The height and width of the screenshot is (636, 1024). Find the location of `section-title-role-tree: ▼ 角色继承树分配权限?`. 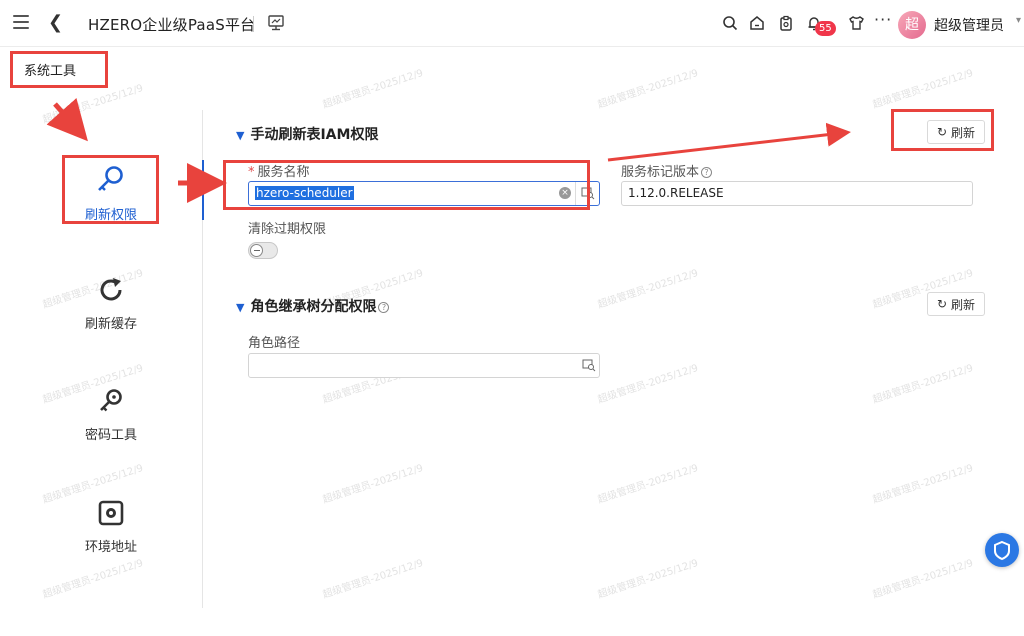

section-title-role-tree: ▼ 角色继承树分配权限? is located at coordinates (313, 306).